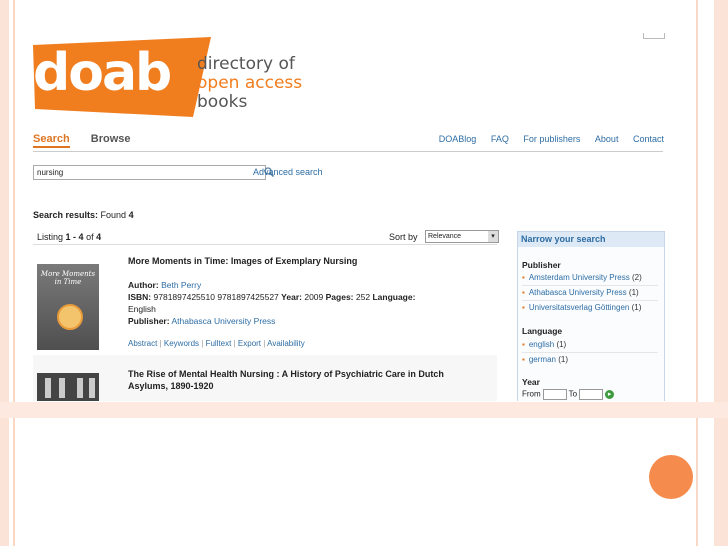 The height and width of the screenshot is (546, 728). I want to click on slide-orange-circle, so click(671, 477).